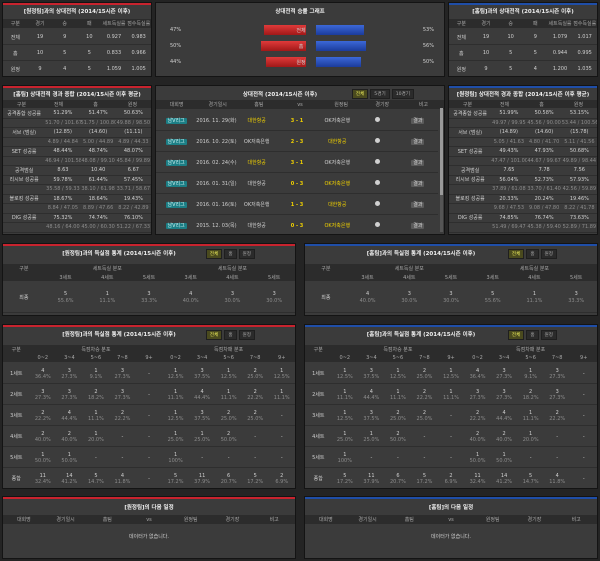  I want to click on table-cell: 3 27.3%, so click(69, 374).